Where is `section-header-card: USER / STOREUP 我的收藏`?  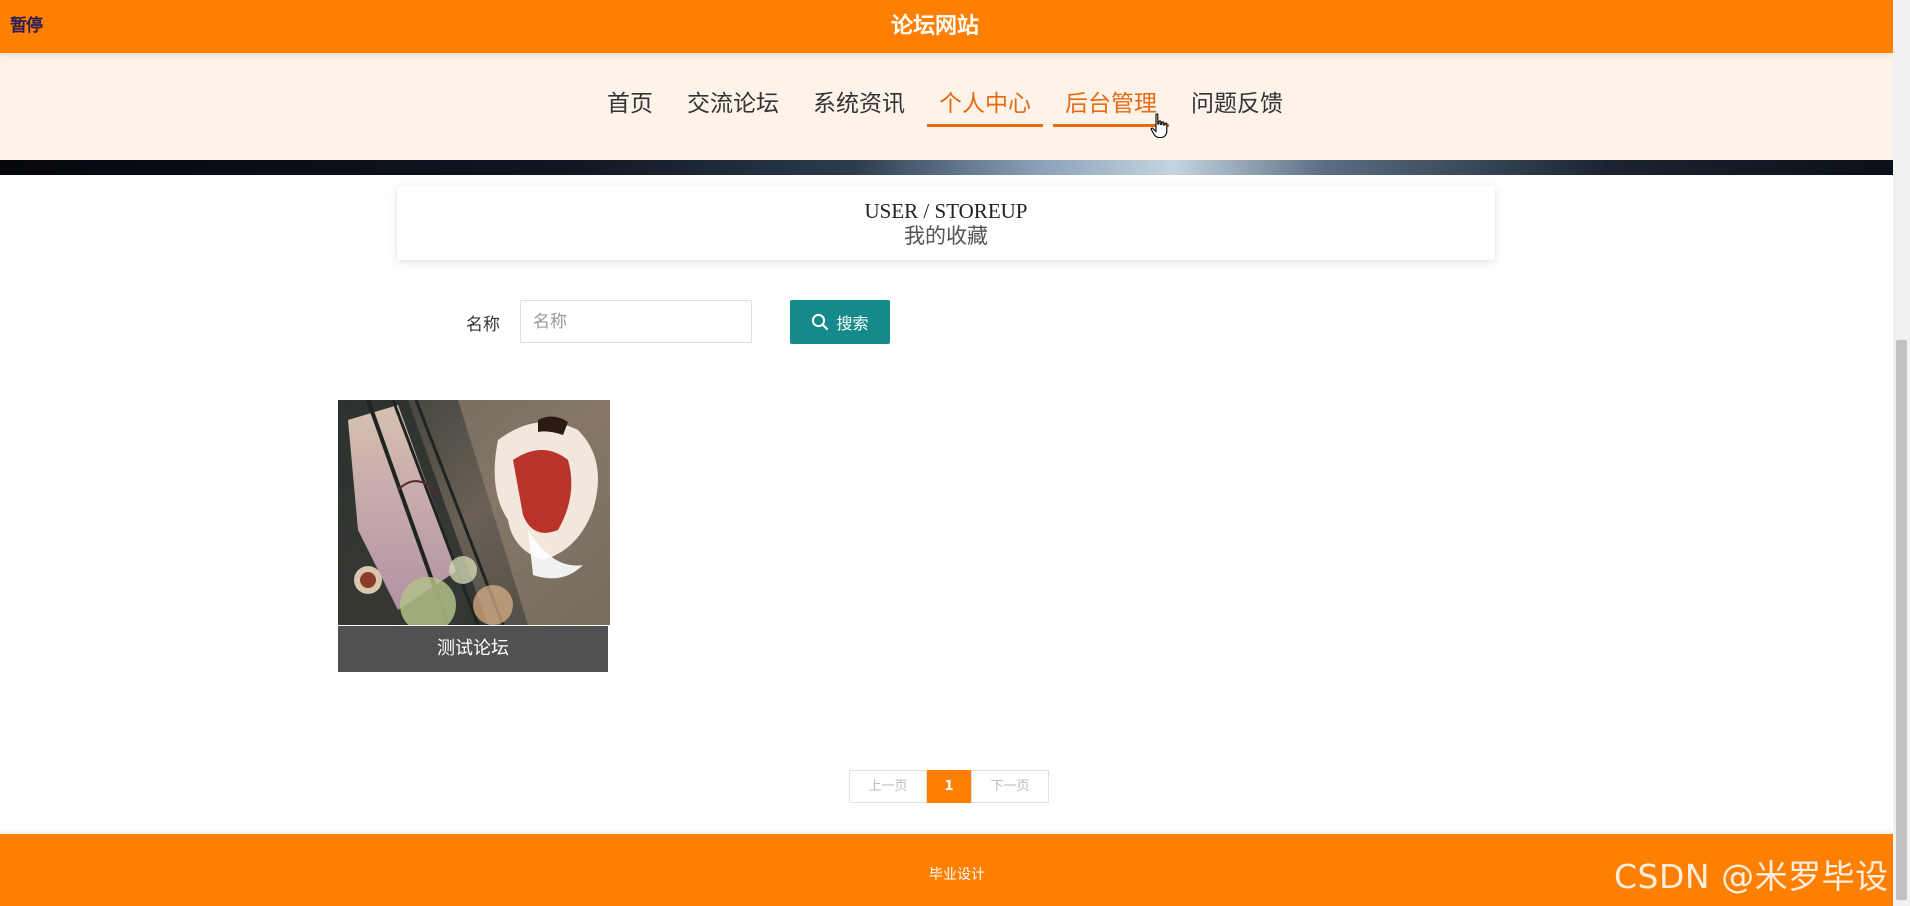 section-header-card: USER / STOREUP 我的收藏 is located at coordinates (946, 223).